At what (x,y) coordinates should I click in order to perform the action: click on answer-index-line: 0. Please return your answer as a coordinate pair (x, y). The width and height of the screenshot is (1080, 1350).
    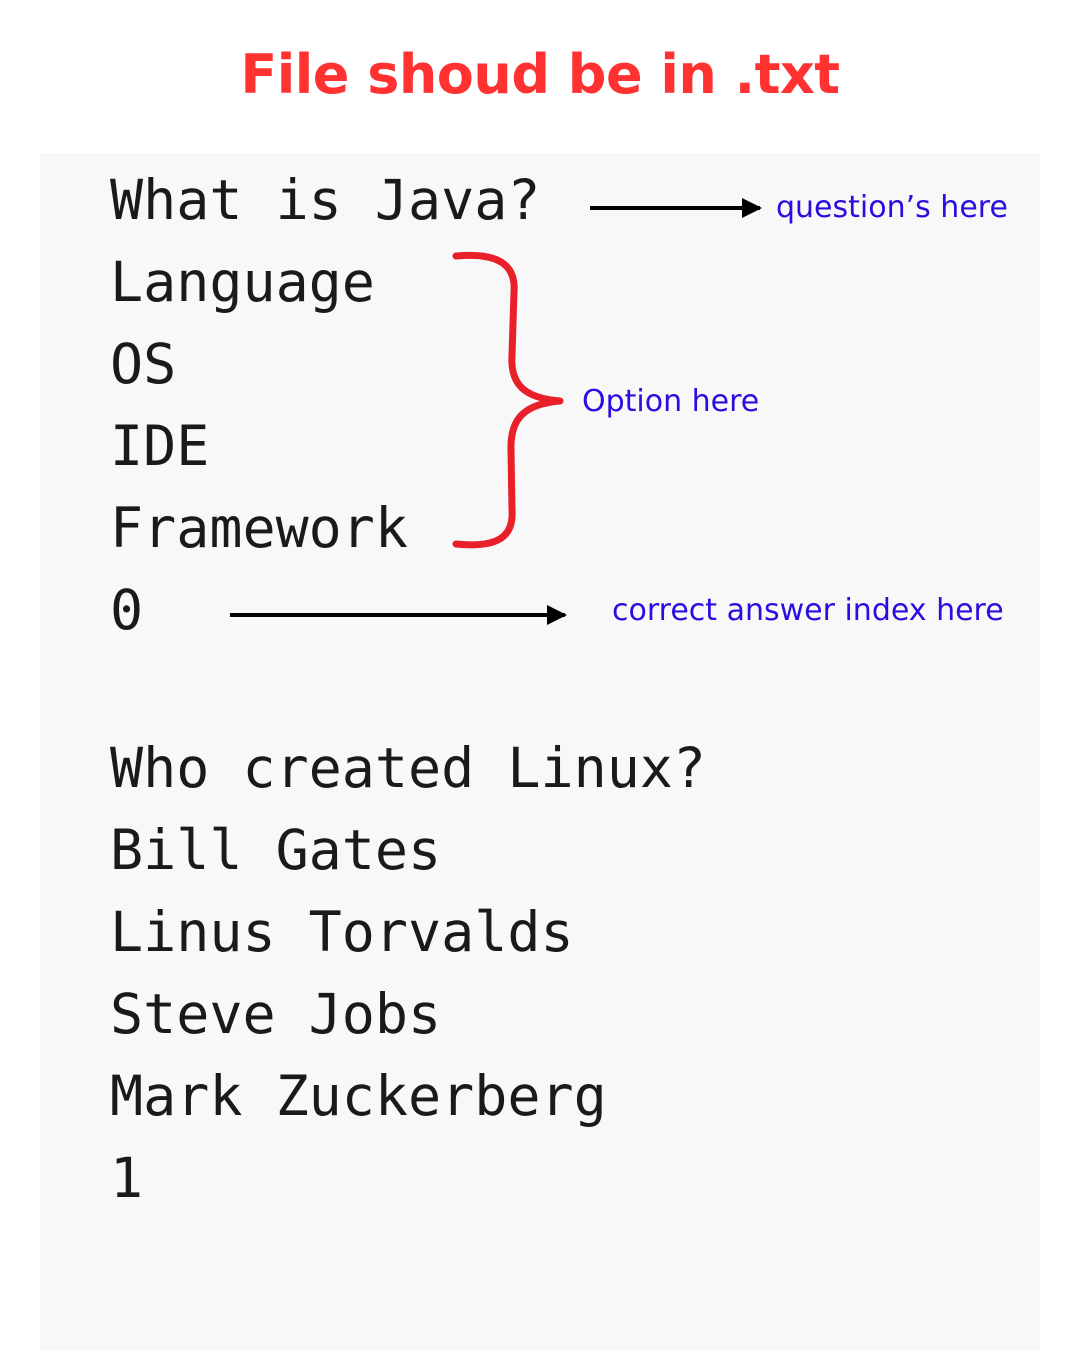
    Looking at the image, I should click on (127, 610).